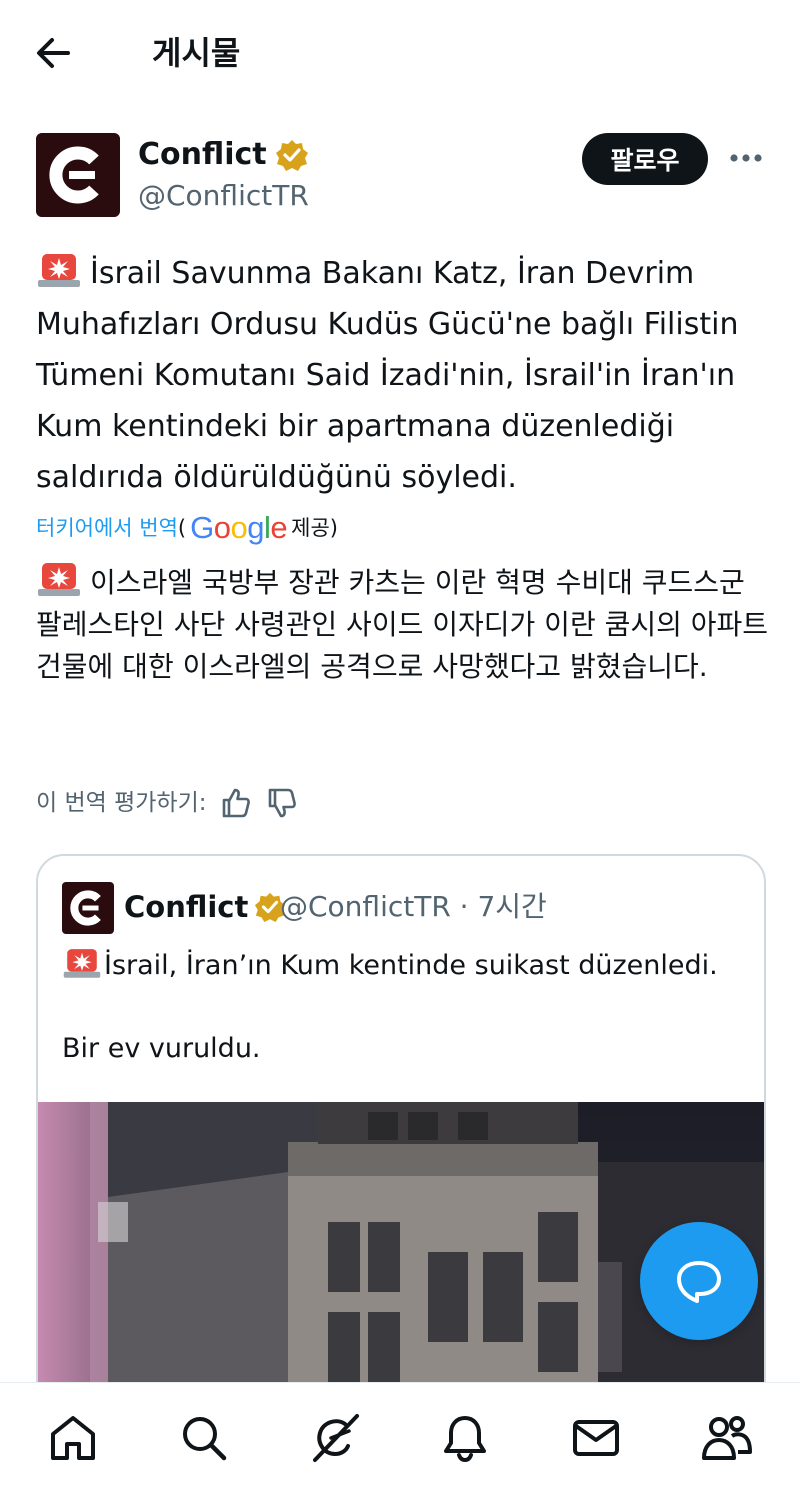 The width and height of the screenshot is (800, 1492). I want to click on communities-icon, so click(726, 1437).